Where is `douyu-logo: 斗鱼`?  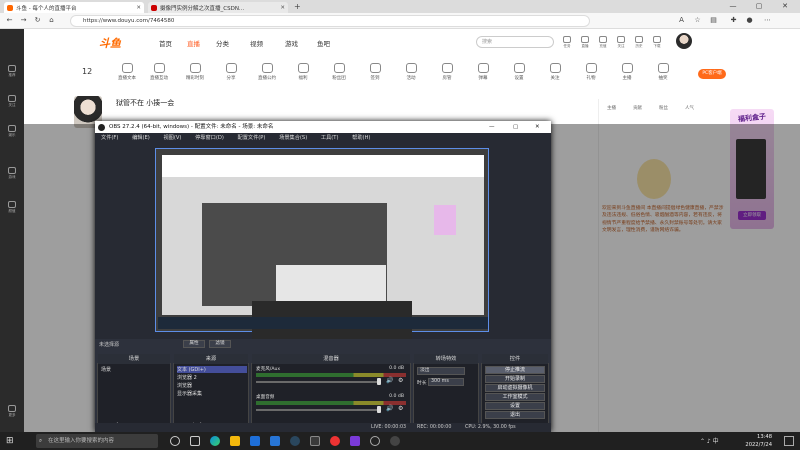 douyu-logo: 斗鱼 is located at coordinates (110, 43).